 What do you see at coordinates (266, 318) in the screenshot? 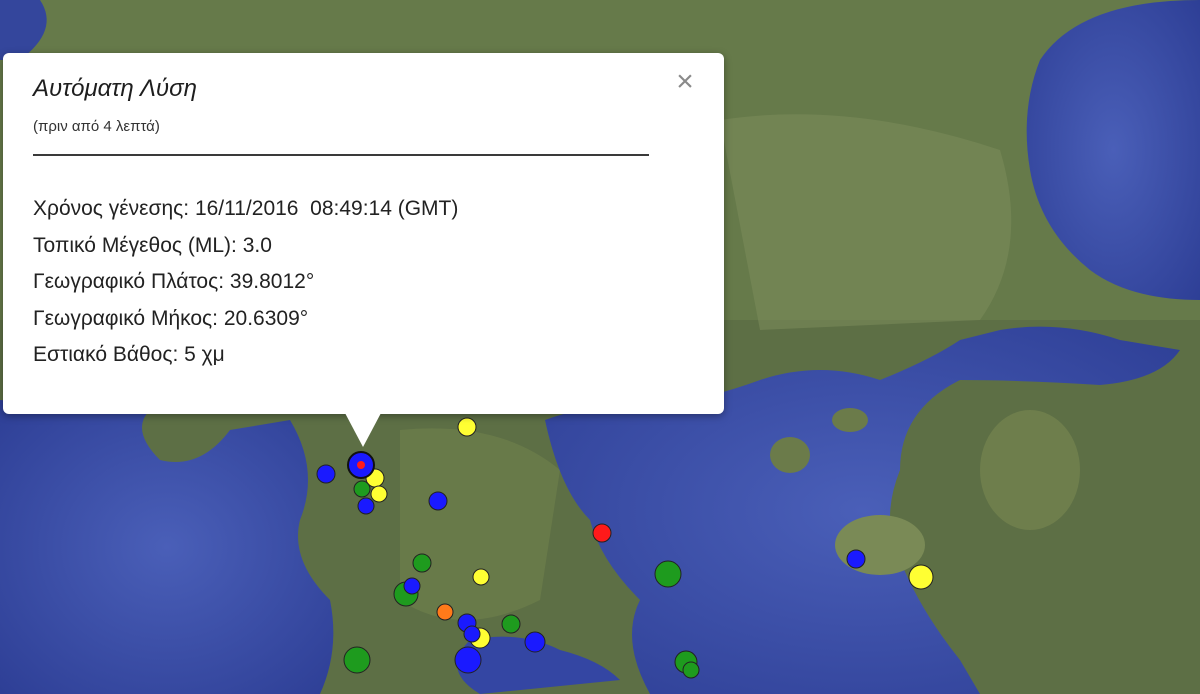
I see `longitude-value: 20.6309°` at bounding box center [266, 318].